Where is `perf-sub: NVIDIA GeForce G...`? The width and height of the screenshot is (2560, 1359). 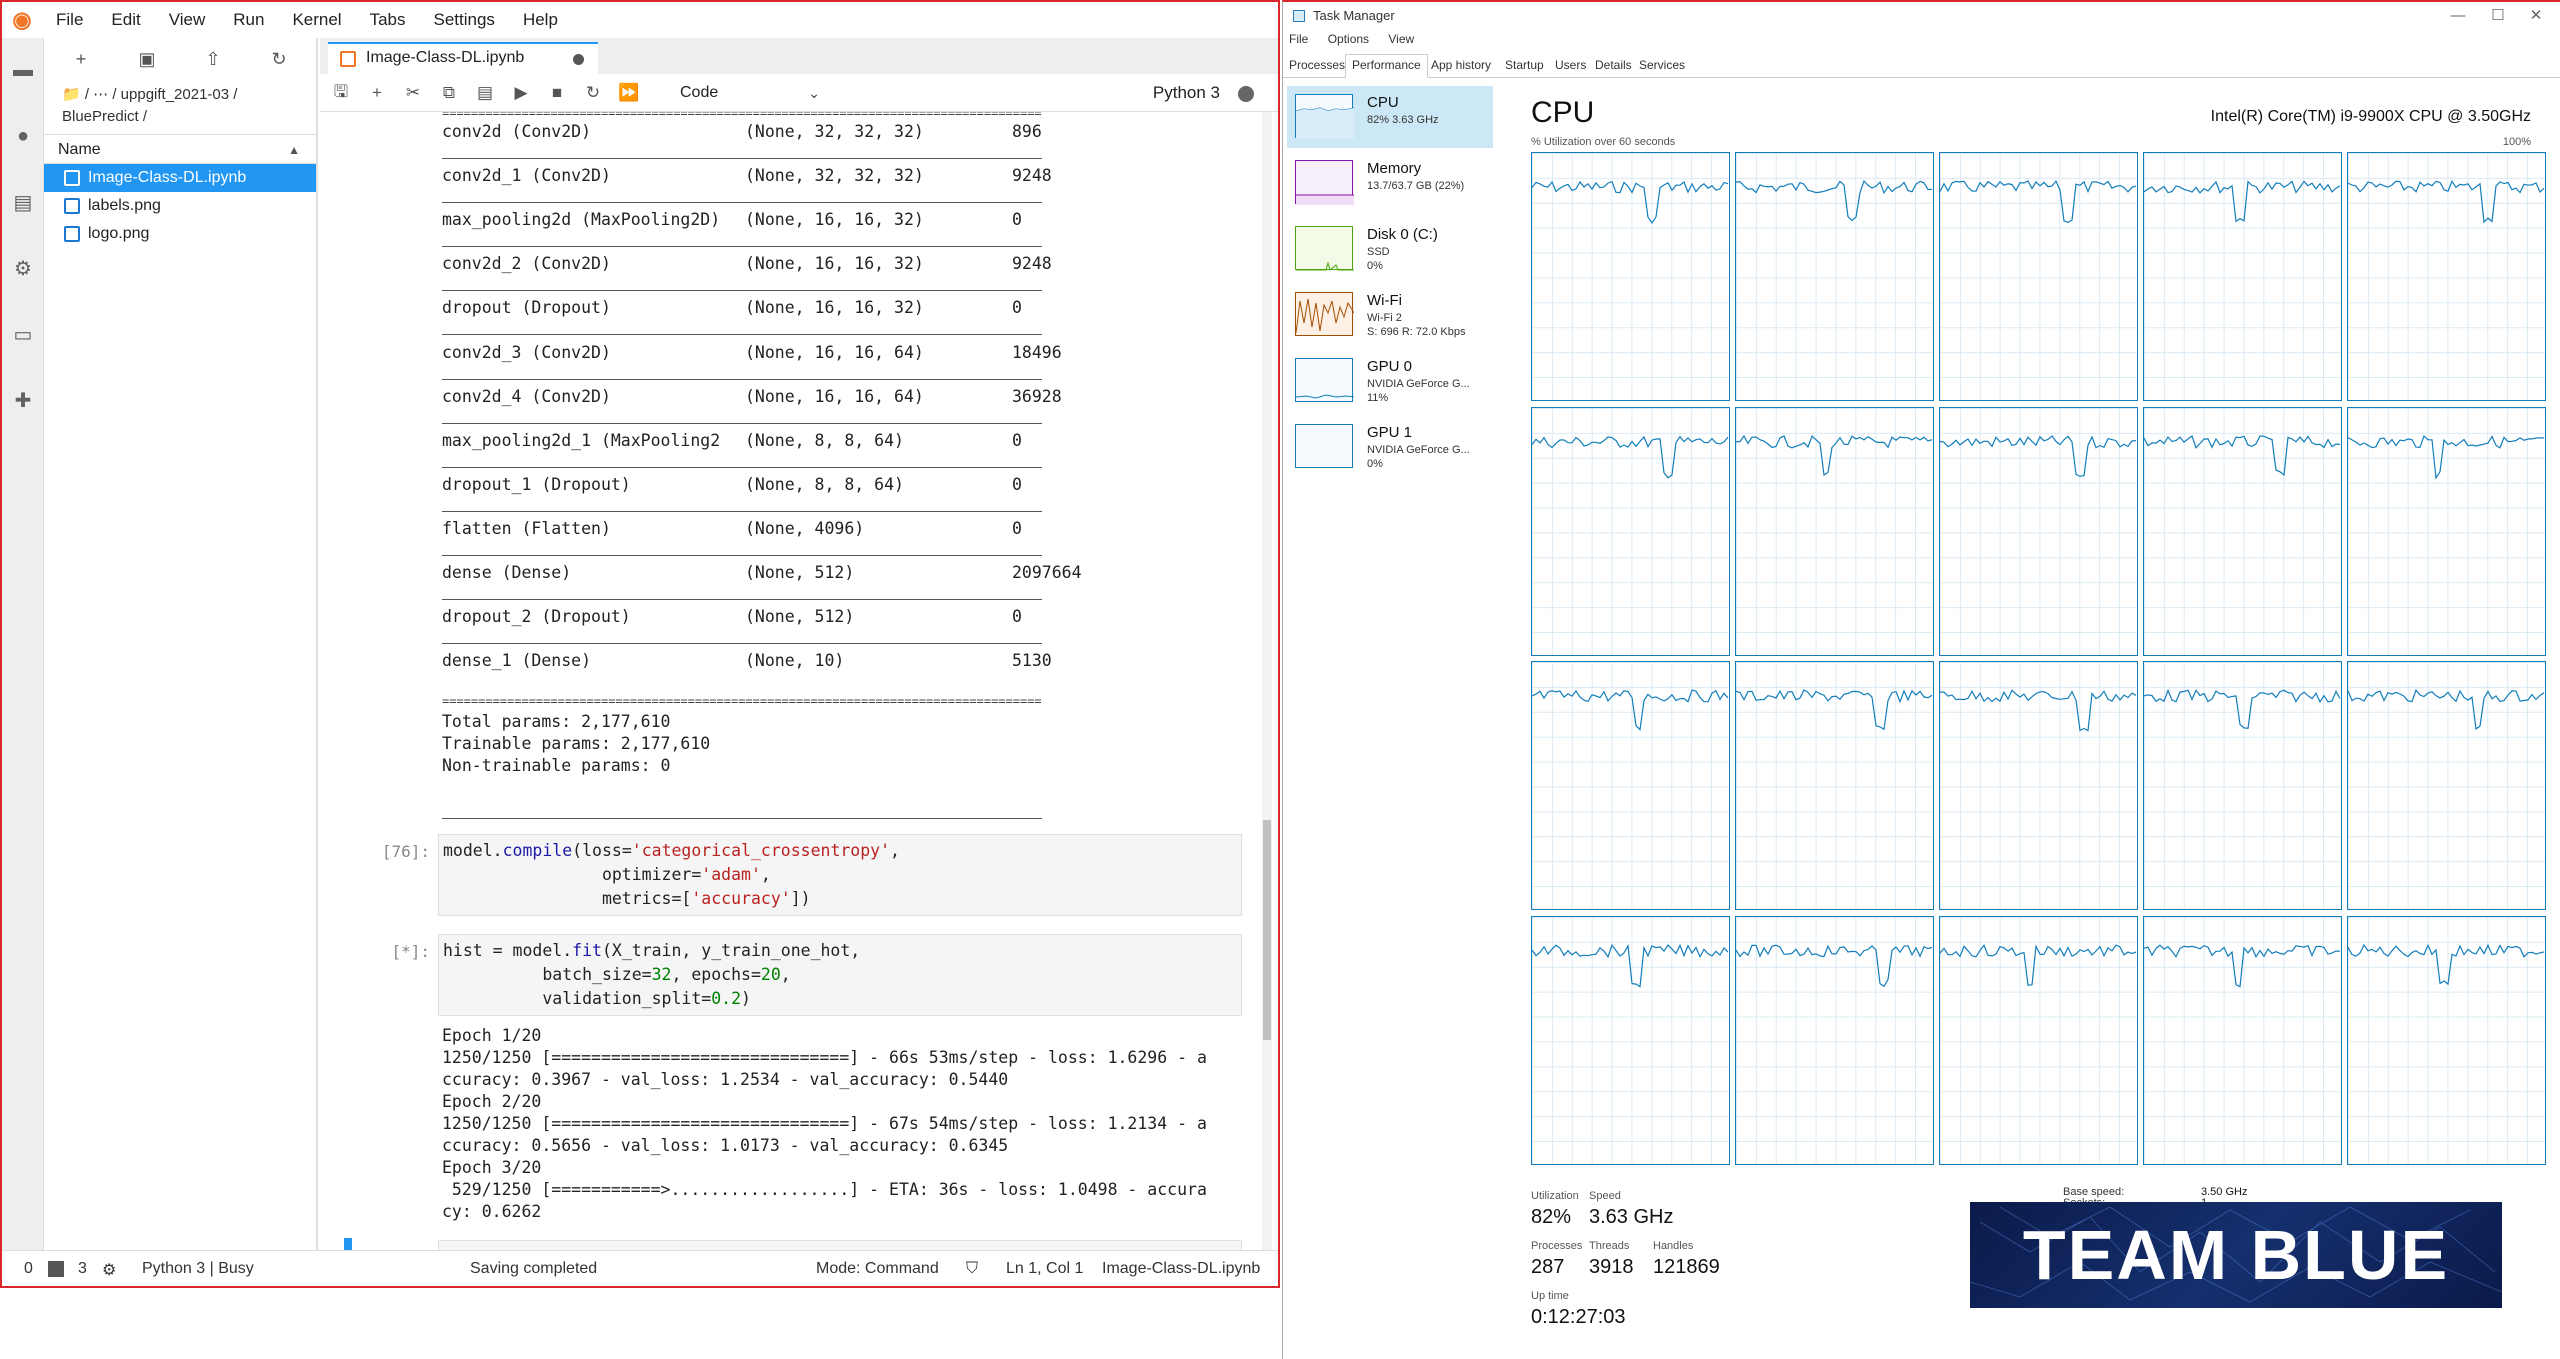 perf-sub: NVIDIA GeForce G... is located at coordinates (1418, 384).